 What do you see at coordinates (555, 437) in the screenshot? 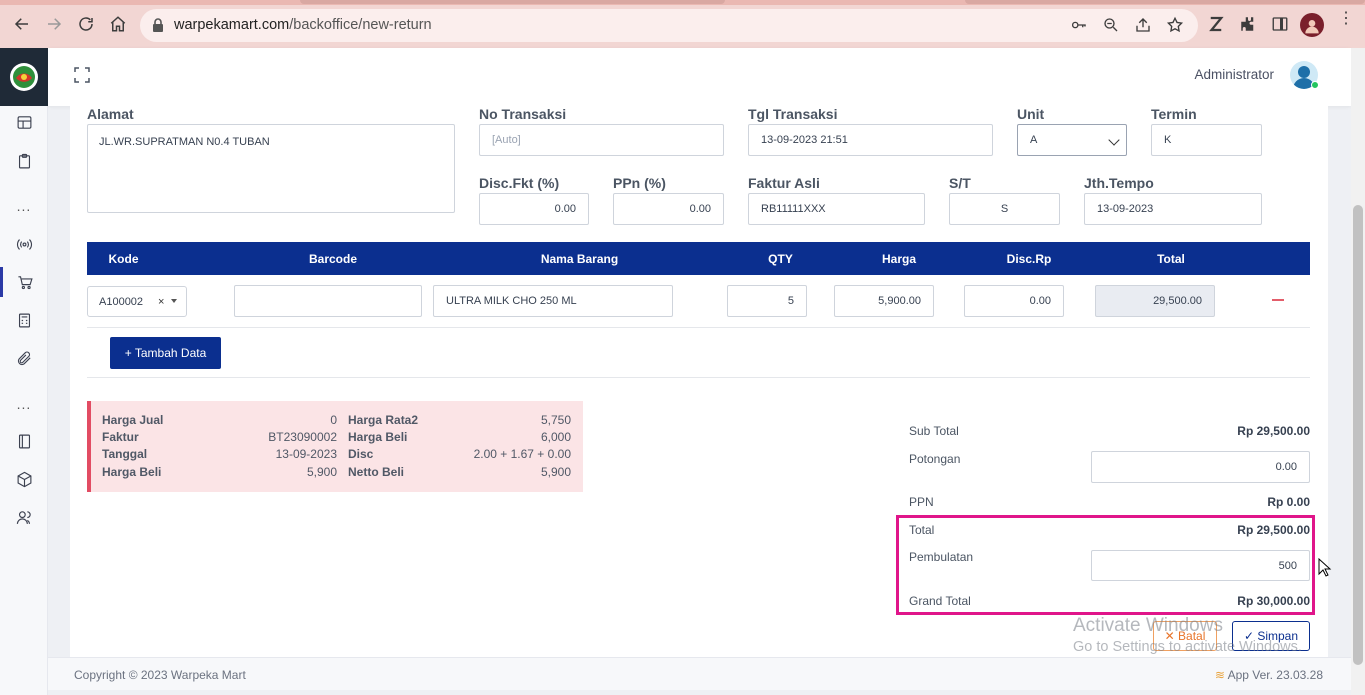
I see `info-value: 6,000` at bounding box center [555, 437].